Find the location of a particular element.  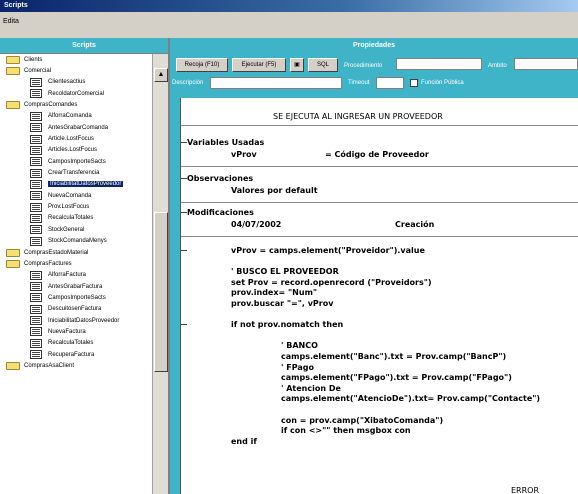

section-heading: Variables Usadas is located at coordinates (226, 142).